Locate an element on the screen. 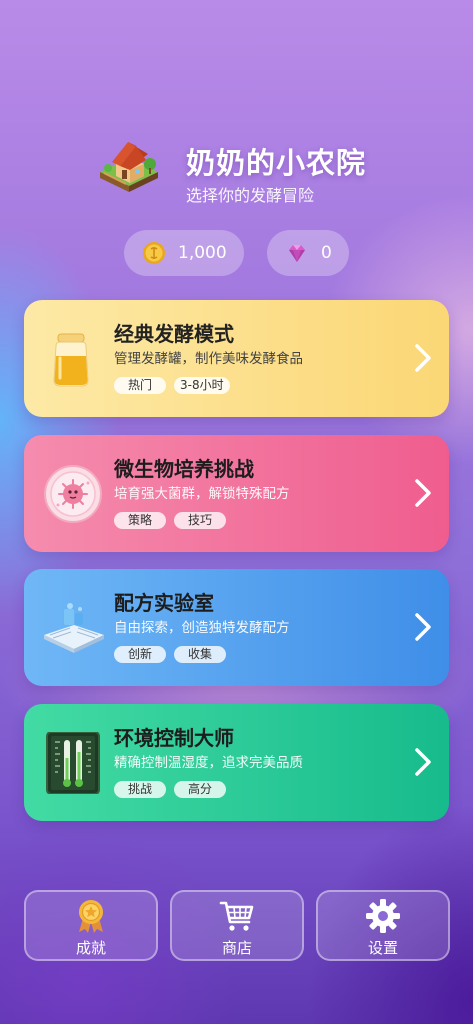 This screenshot has height=1024, width=473. card-description: 管理发酵罐，制作美味发酵食品 is located at coordinates (208, 359).